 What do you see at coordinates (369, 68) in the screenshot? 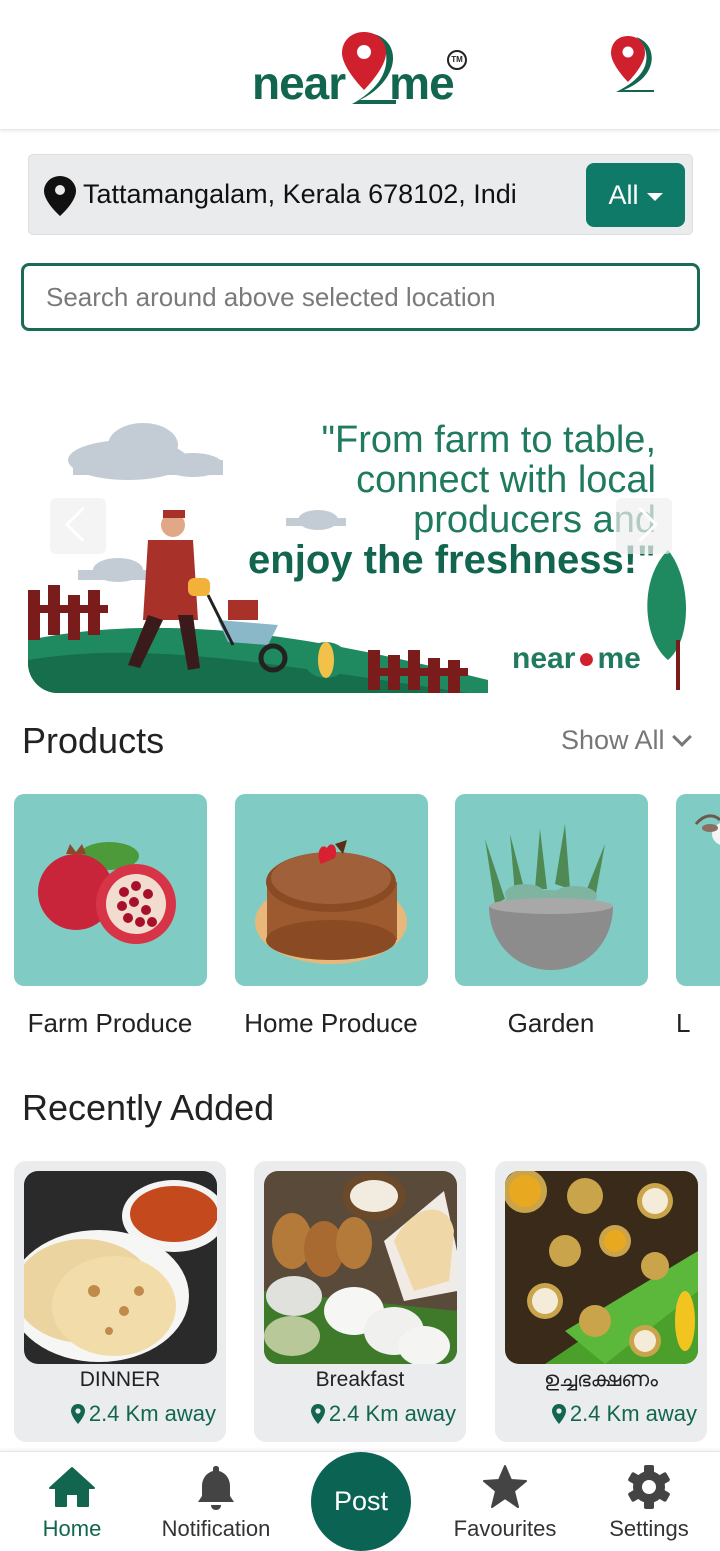
I see `logo-pin-icon` at bounding box center [369, 68].